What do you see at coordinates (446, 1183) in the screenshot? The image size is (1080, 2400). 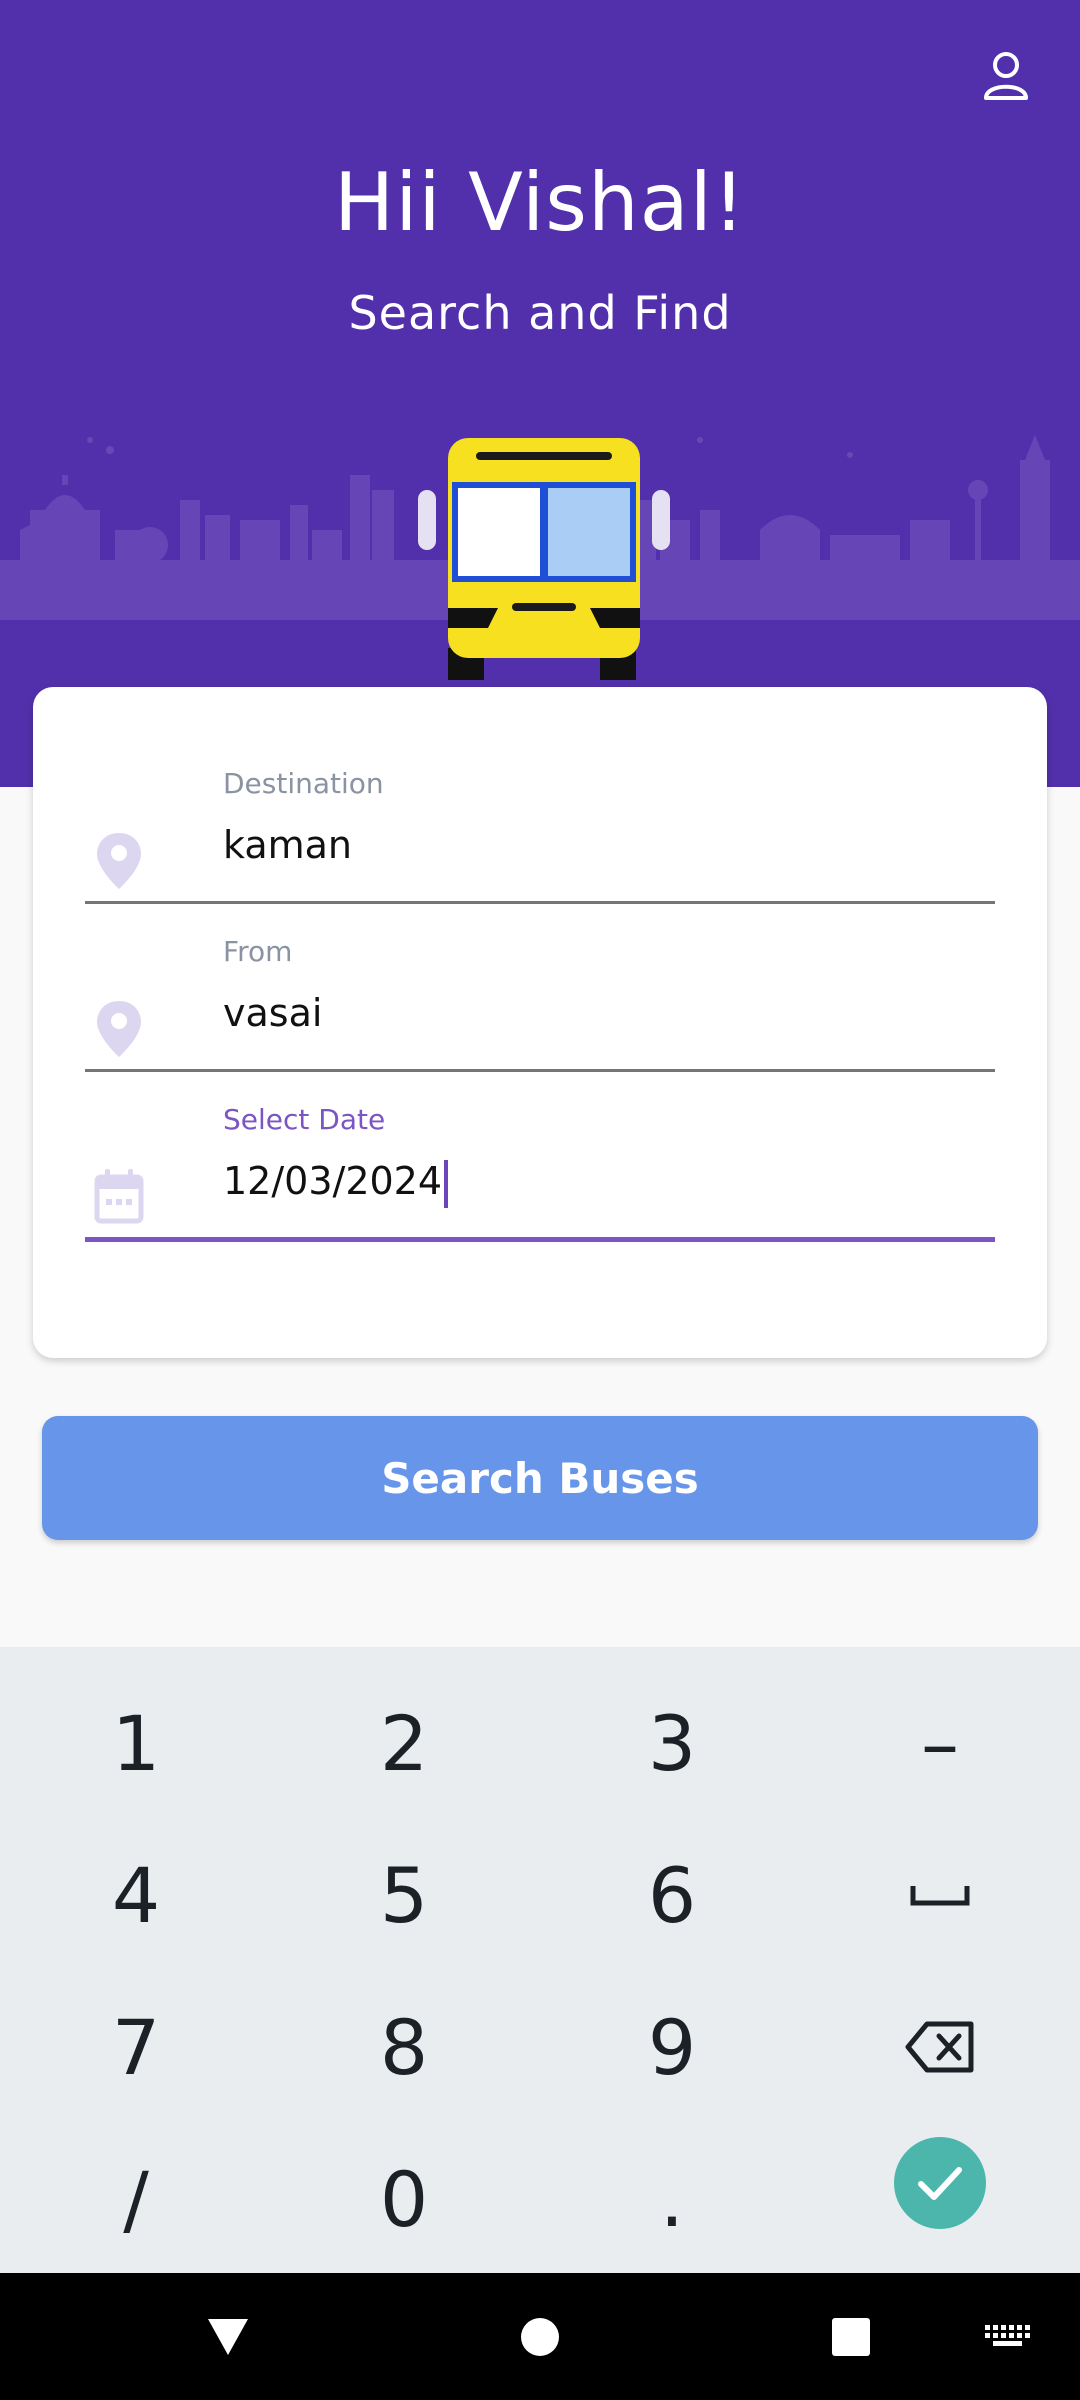 I see `text-cursor` at bounding box center [446, 1183].